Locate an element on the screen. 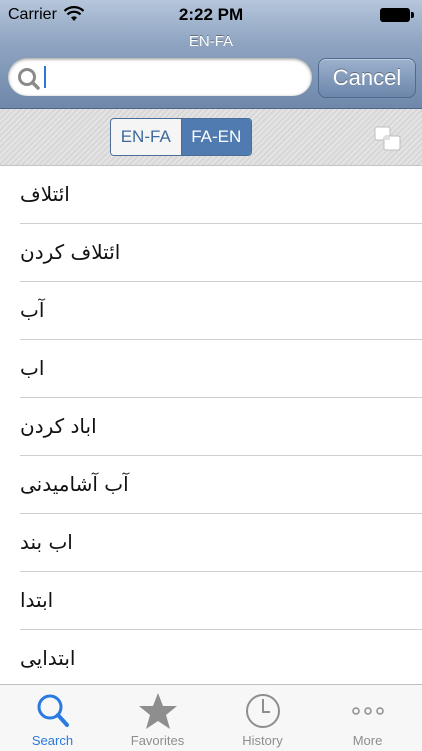 The image size is (422, 751). clock-icon is located at coordinates (263, 711).